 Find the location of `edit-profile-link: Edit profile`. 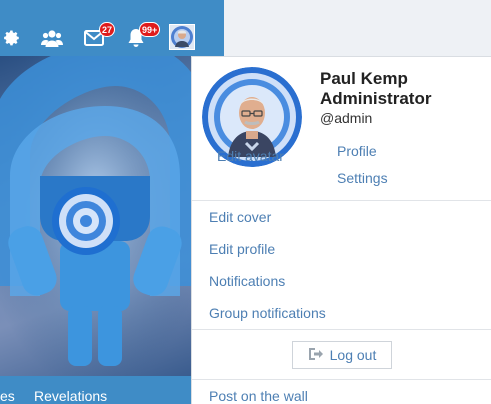

edit-profile-link: Edit profile is located at coordinates (242, 249).